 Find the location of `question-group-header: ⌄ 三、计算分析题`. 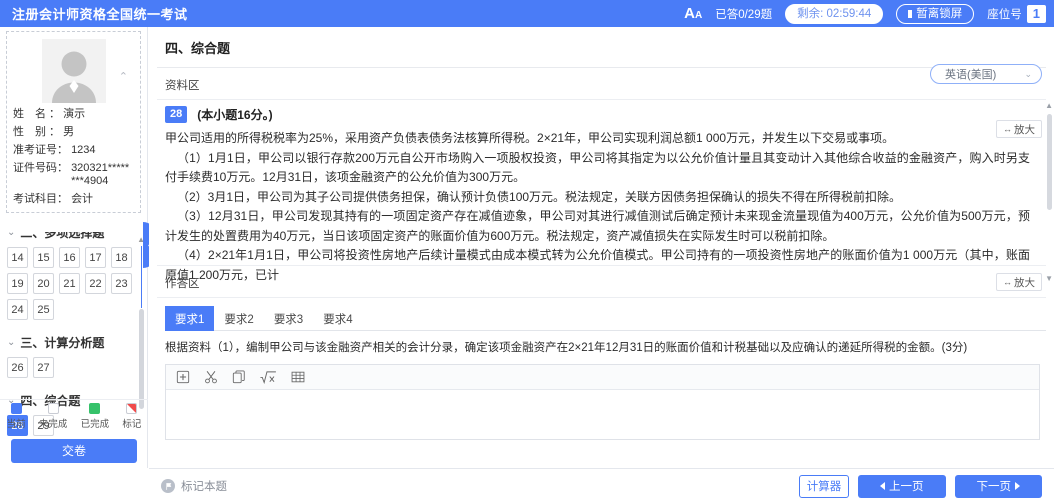

question-group-header: ⌄ 三、计算分析题 is located at coordinates (77, 342).